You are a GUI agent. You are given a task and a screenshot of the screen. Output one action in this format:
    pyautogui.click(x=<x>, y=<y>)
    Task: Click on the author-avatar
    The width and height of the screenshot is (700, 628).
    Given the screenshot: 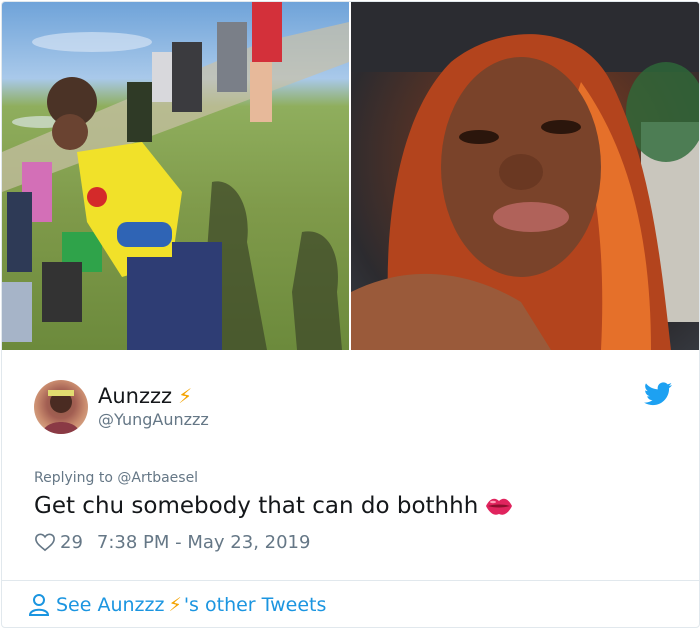 What is the action you would take?
    pyautogui.click(x=61, y=407)
    